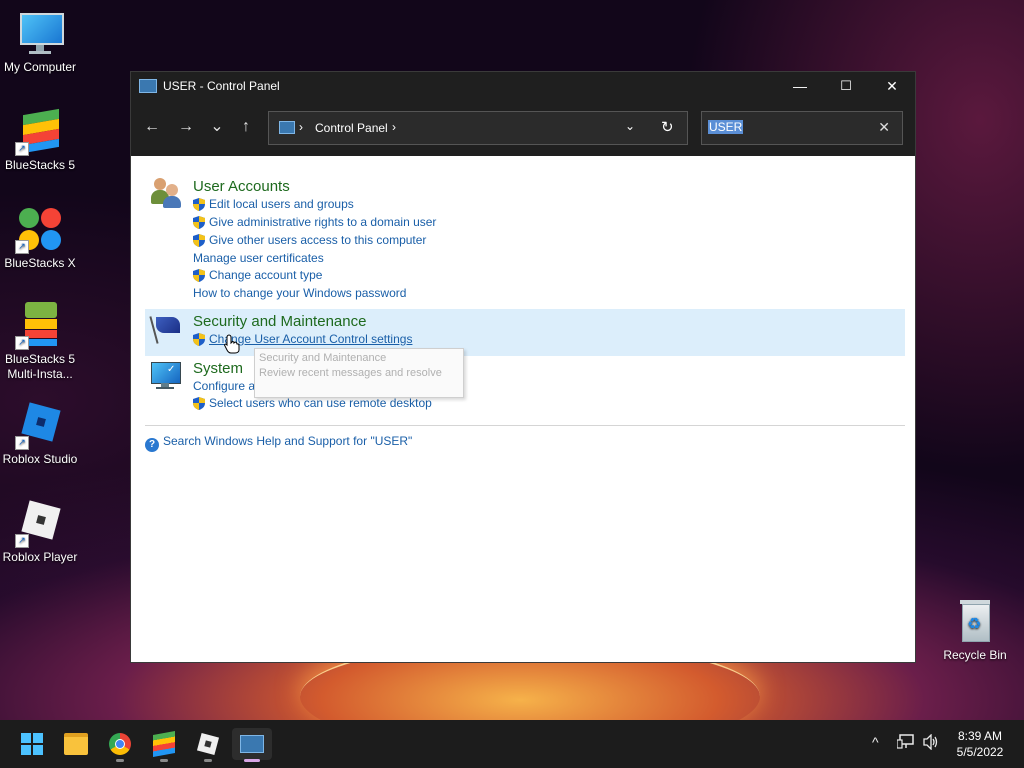  What do you see at coordinates (40, 459) in the screenshot?
I see `desktop-icon-label: Roblox Studio` at bounding box center [40, 459].